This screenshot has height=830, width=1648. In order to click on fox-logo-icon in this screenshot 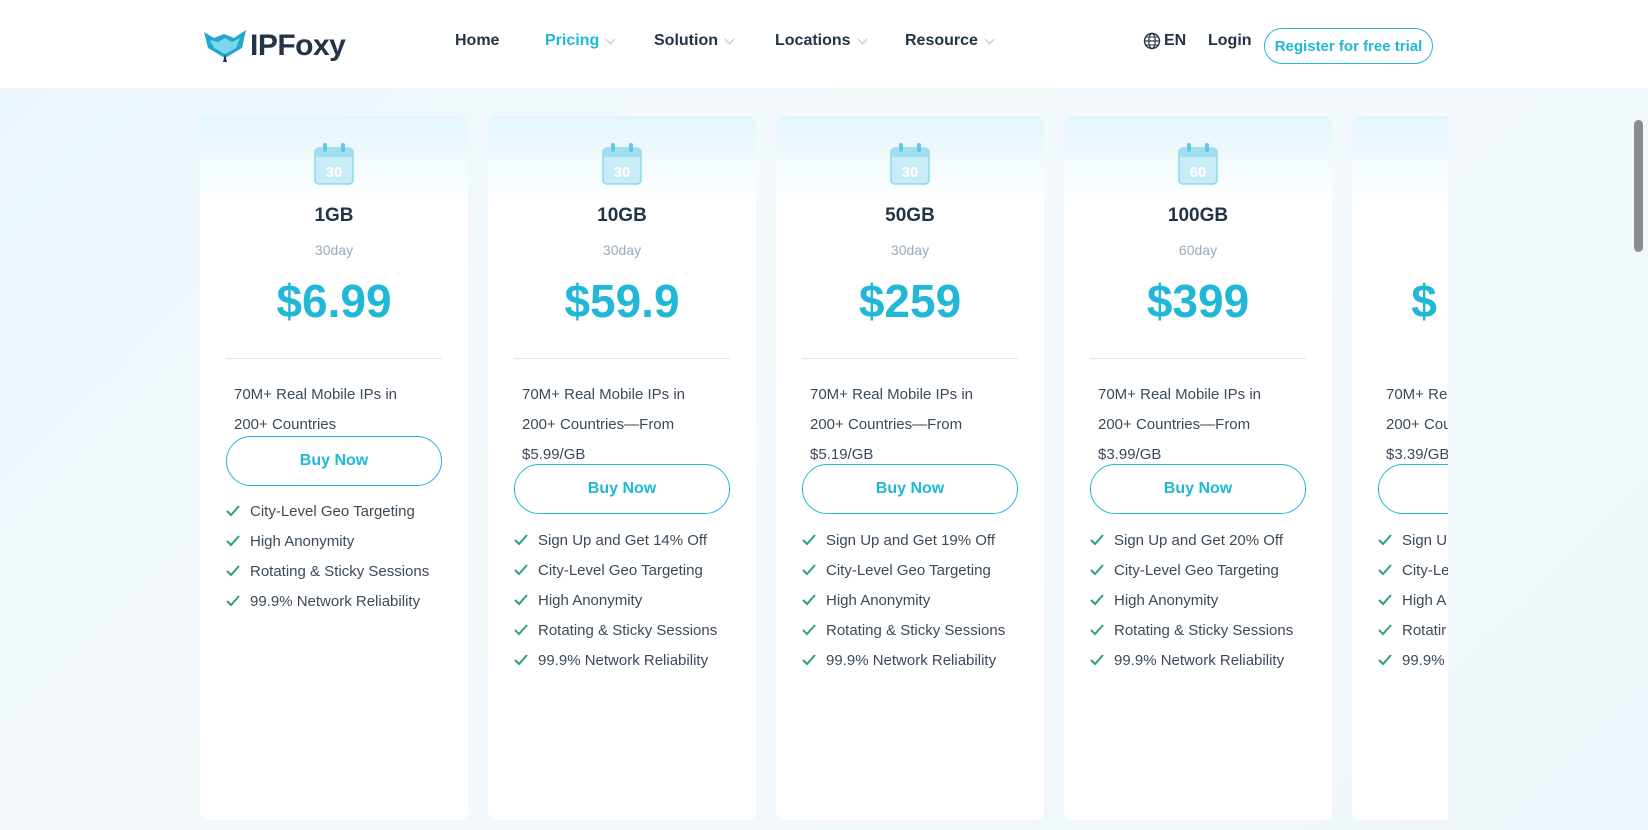, I will do `click(225, 46)`.